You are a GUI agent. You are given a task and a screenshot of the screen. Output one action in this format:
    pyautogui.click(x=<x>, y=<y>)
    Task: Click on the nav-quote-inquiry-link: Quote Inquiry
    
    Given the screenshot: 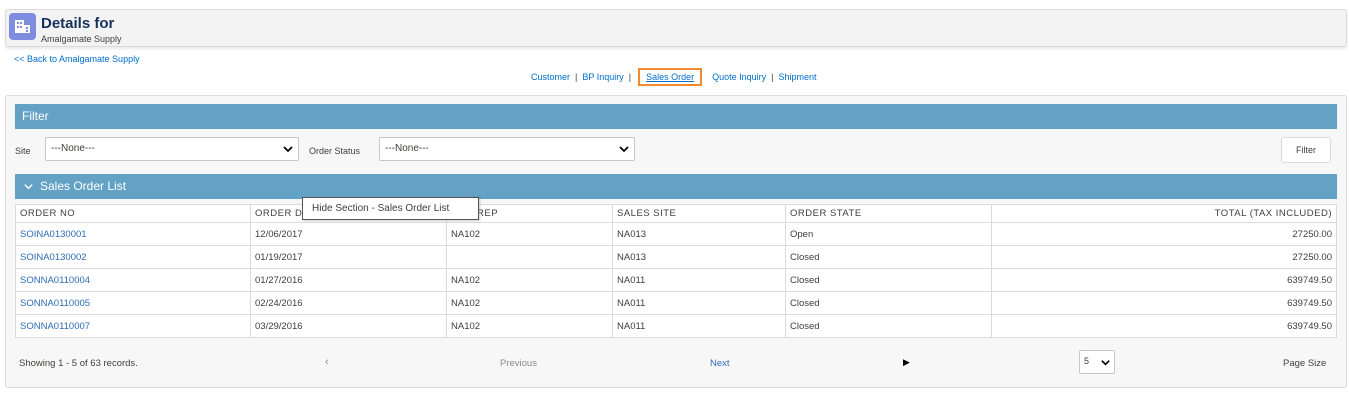 What is the action you would take?
    pyautogui.click(x=739, y=77)
    